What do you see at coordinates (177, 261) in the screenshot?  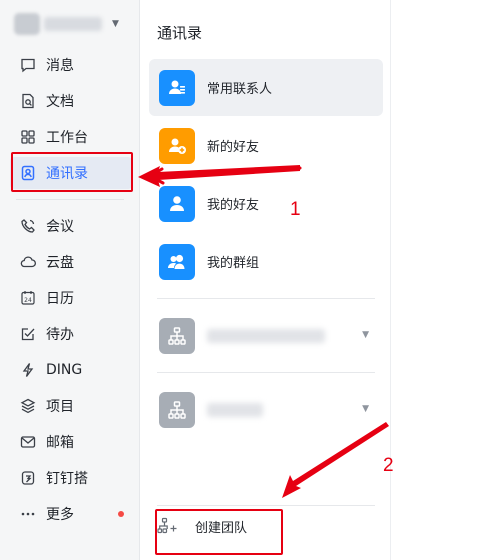 I see `my-groups-icon` at bounding box center [177, 261].